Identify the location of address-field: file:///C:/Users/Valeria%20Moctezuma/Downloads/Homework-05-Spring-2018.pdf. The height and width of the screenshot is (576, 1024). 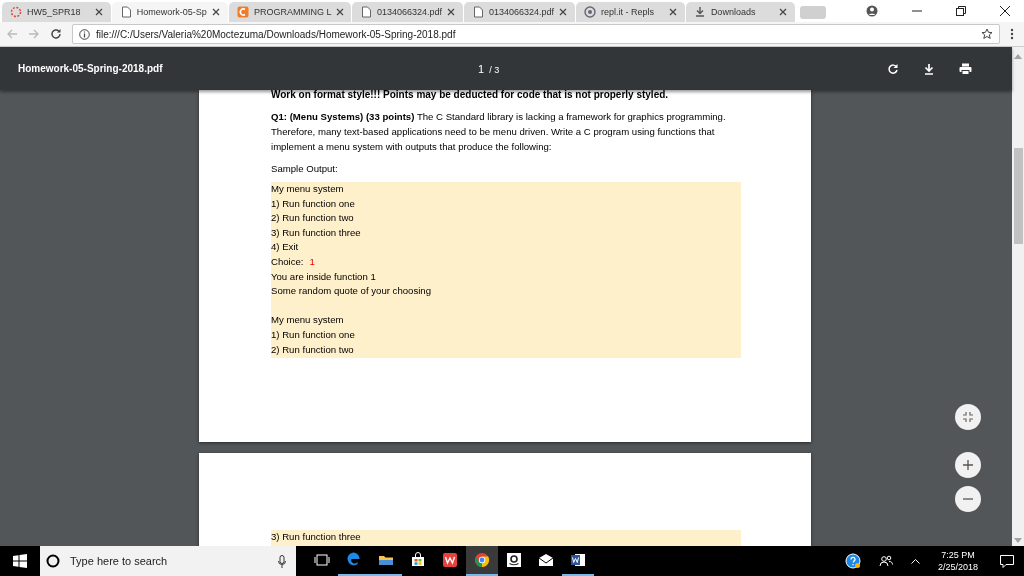
(536, 34).